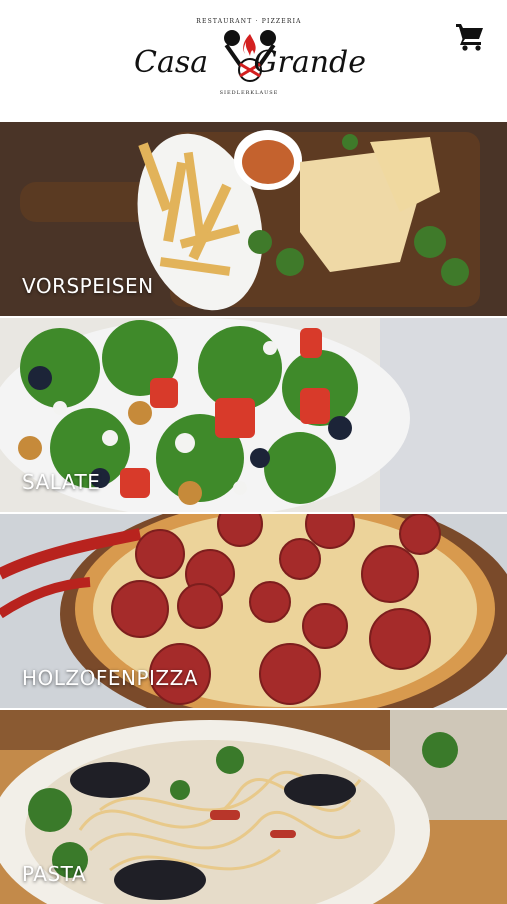 This screenshot has width=507, height=904. I want to click on logo-subtitle: SIEDLERKLAUSE, so click(249, 93).